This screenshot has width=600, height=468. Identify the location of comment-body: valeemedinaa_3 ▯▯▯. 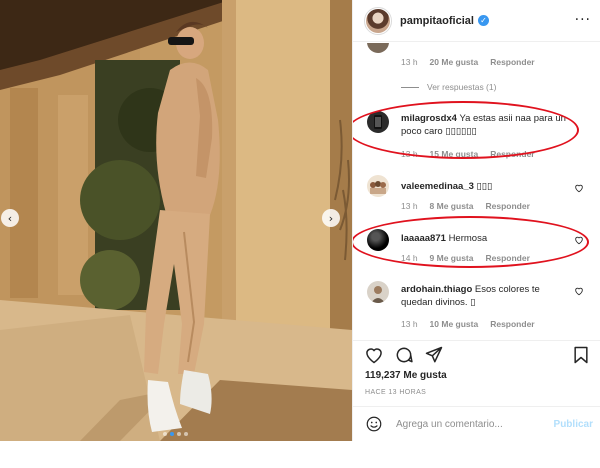
(490, 186).